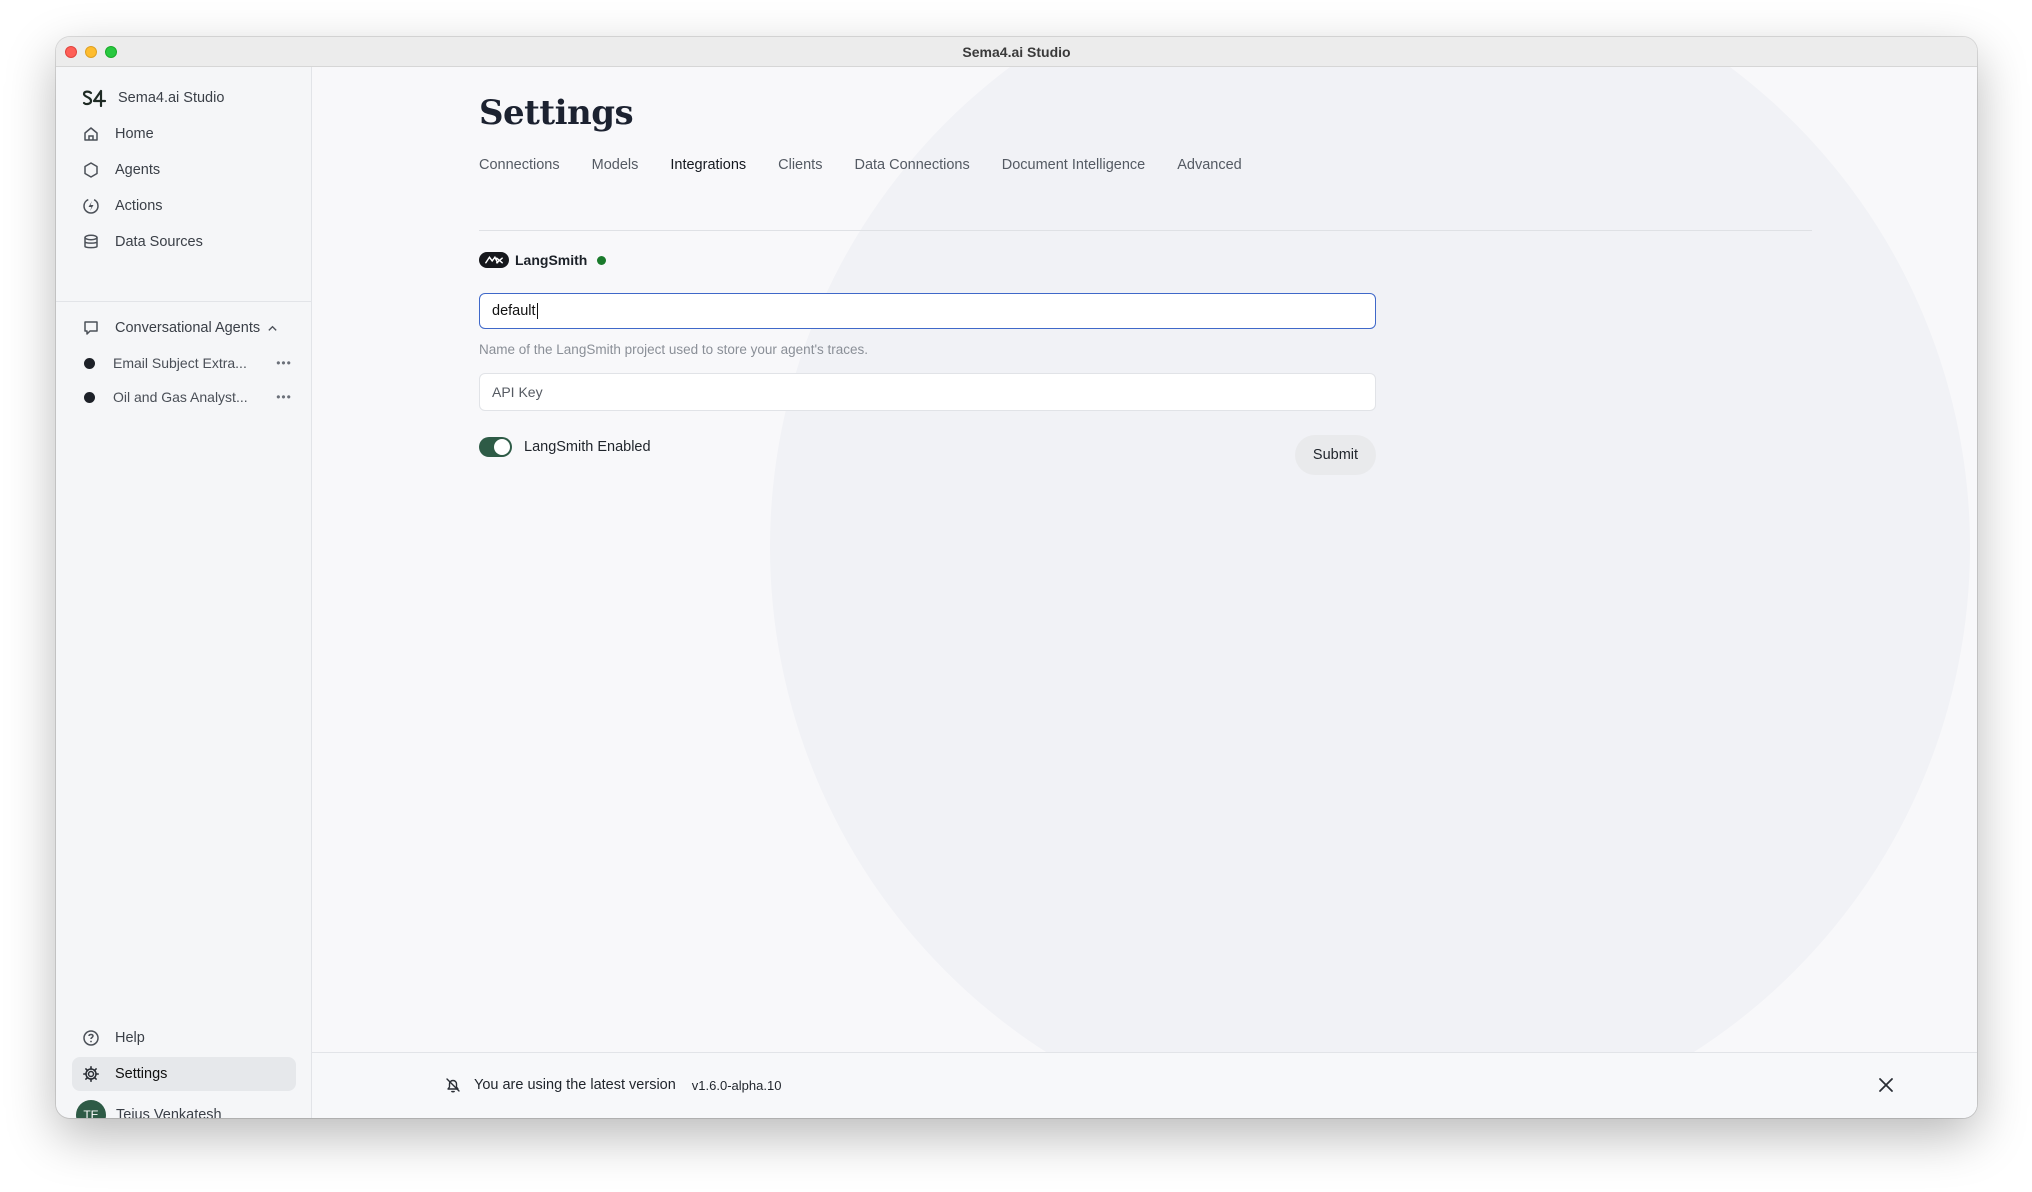 Image resolution: width=2032 pixels, height=1192 pixels. I want to click on user-profile: TE Tejus Venkatesh, so click(184, 1108).